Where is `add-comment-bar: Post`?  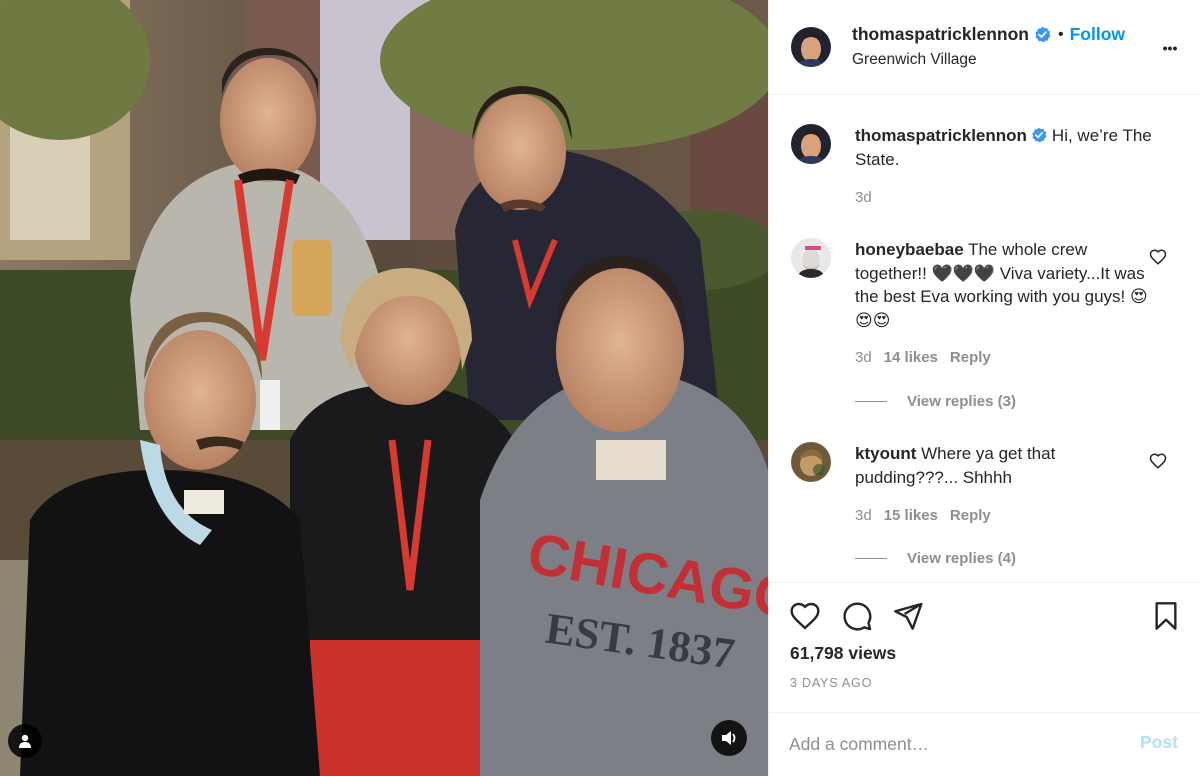
add-comment-bar: Post is located at coordinates (984, 744).